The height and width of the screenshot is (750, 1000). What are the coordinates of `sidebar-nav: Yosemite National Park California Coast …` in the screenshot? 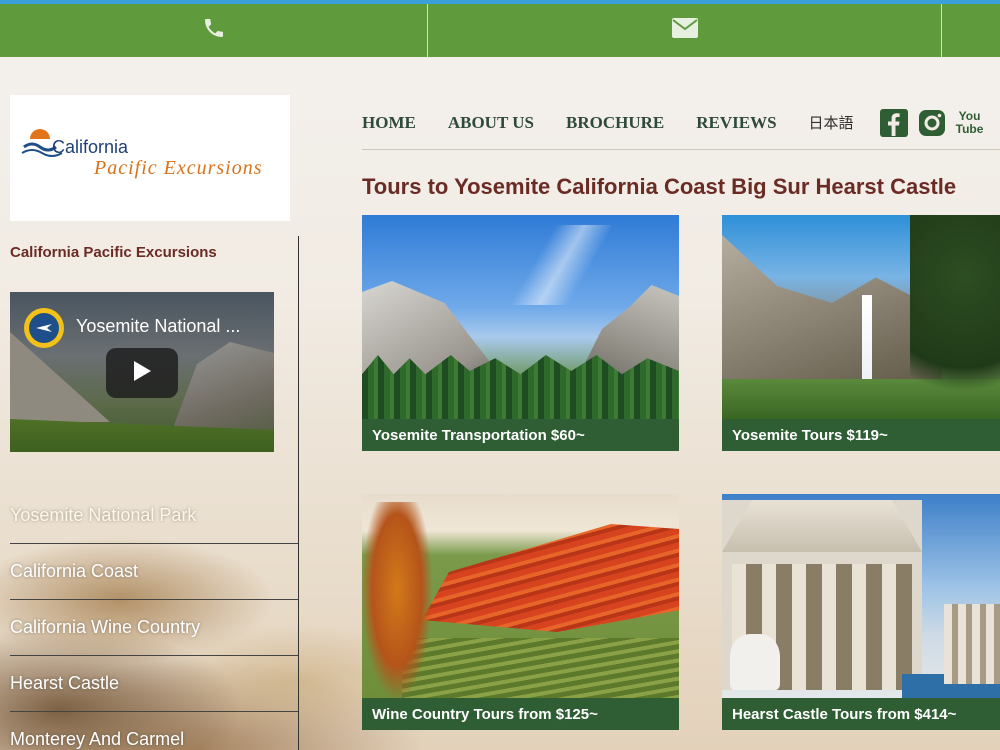 It's located at (154, 619).